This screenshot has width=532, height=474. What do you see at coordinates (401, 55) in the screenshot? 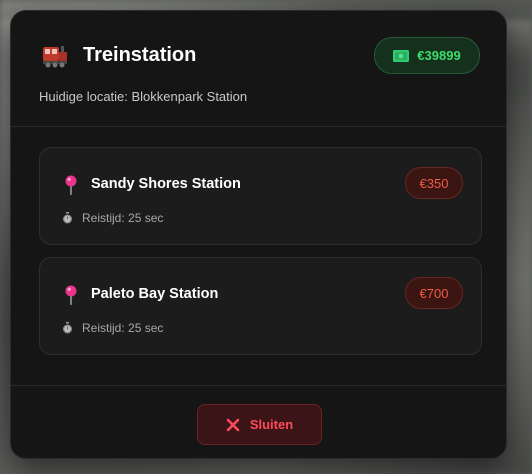
I see `money-icon` at bounding box center [401, 55].